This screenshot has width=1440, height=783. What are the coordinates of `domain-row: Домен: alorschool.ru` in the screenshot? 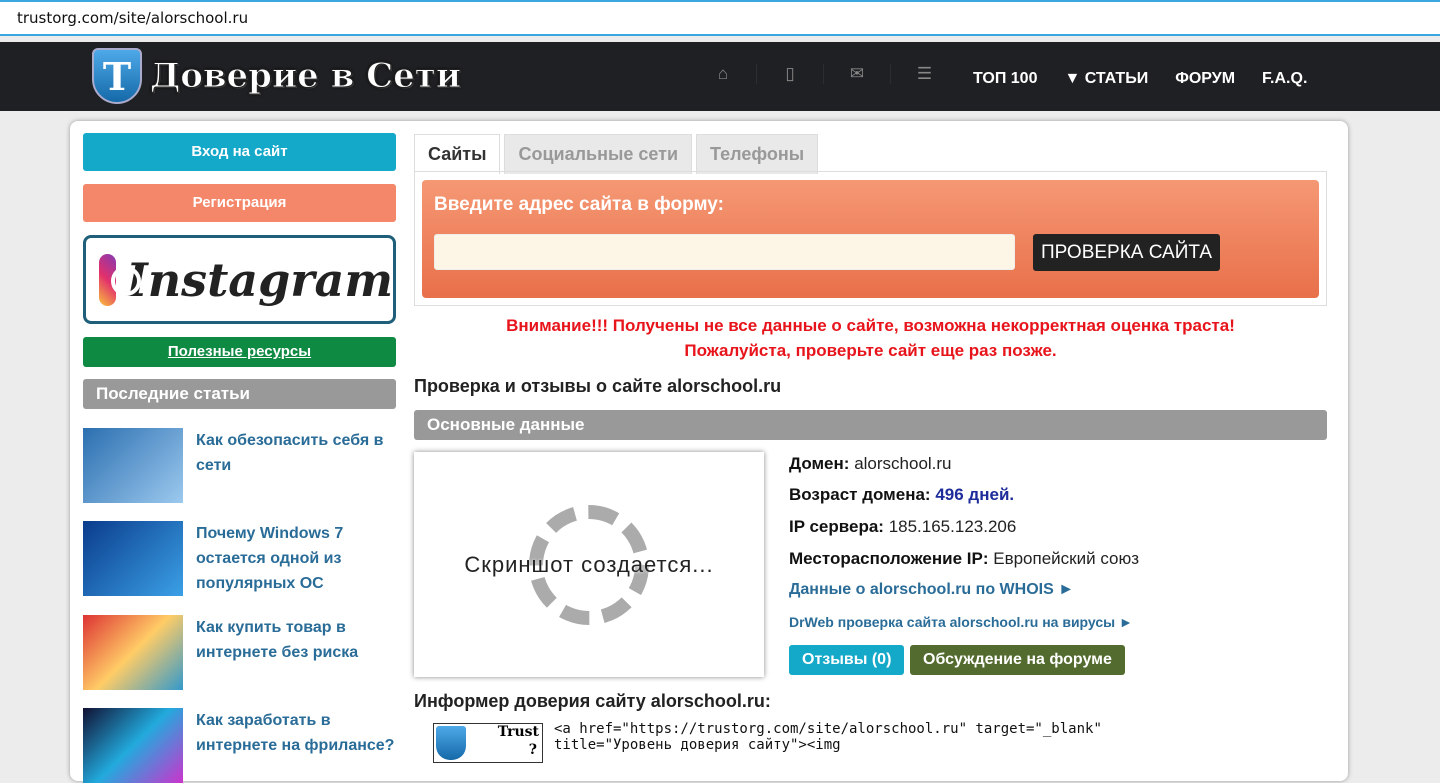 It's located at (870, 463).